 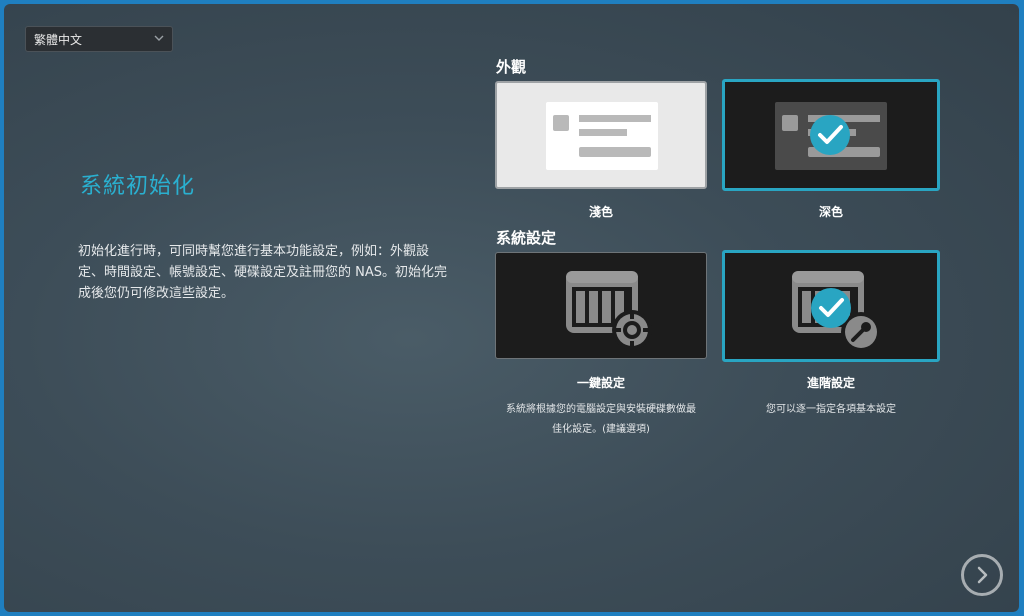 I want to click on appearance-dark-label: 深色, so click(x=830, y=212).